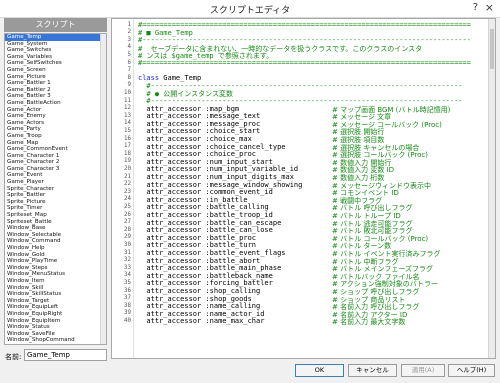  Describe the element at coordinates (127, 275) in the screenshot. I see `line-number: 34` at that location.